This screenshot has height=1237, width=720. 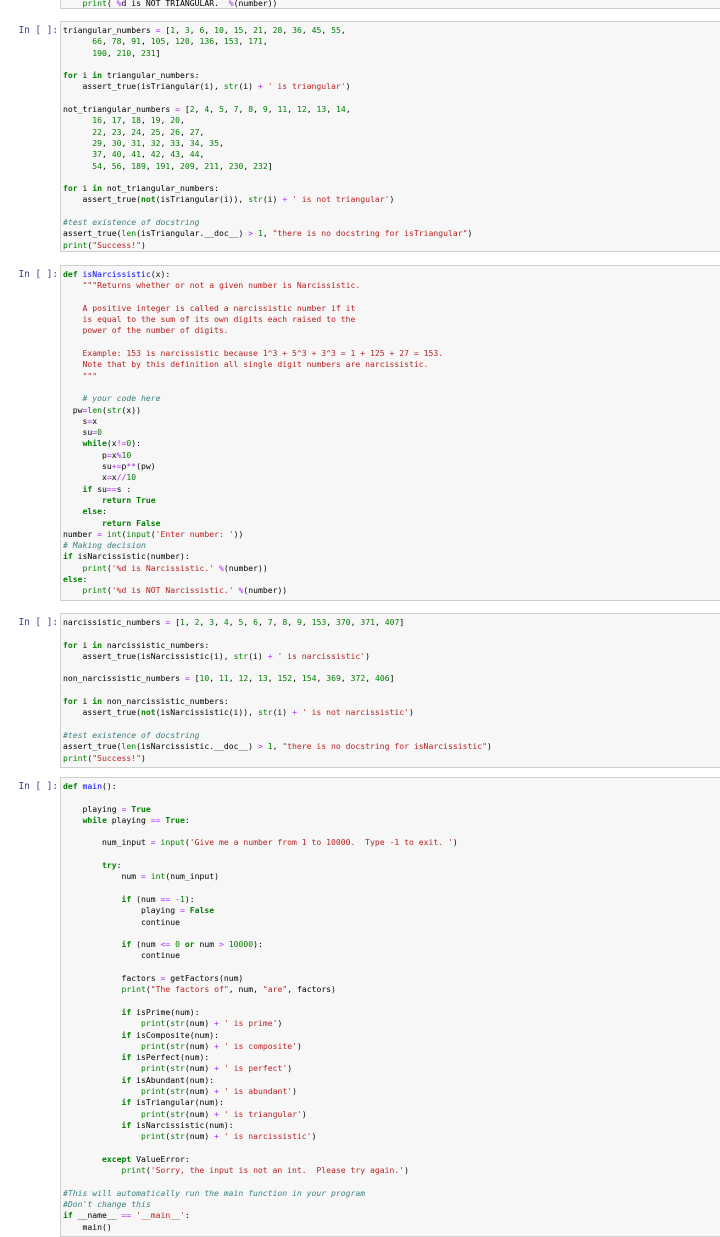 What do you see at coordinates (111, 865) in the screenshot?
I see `code-line: try:` at bounding box center [111, 865].